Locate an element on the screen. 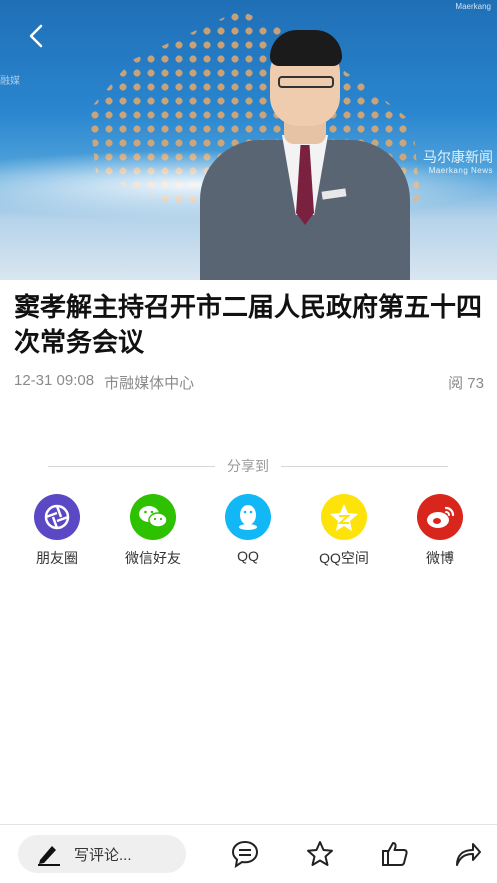 Image resolution: width=497 pixels, height=883 pixels. share-qzone-button: QQ空间 is located at coordinates (344, 531).